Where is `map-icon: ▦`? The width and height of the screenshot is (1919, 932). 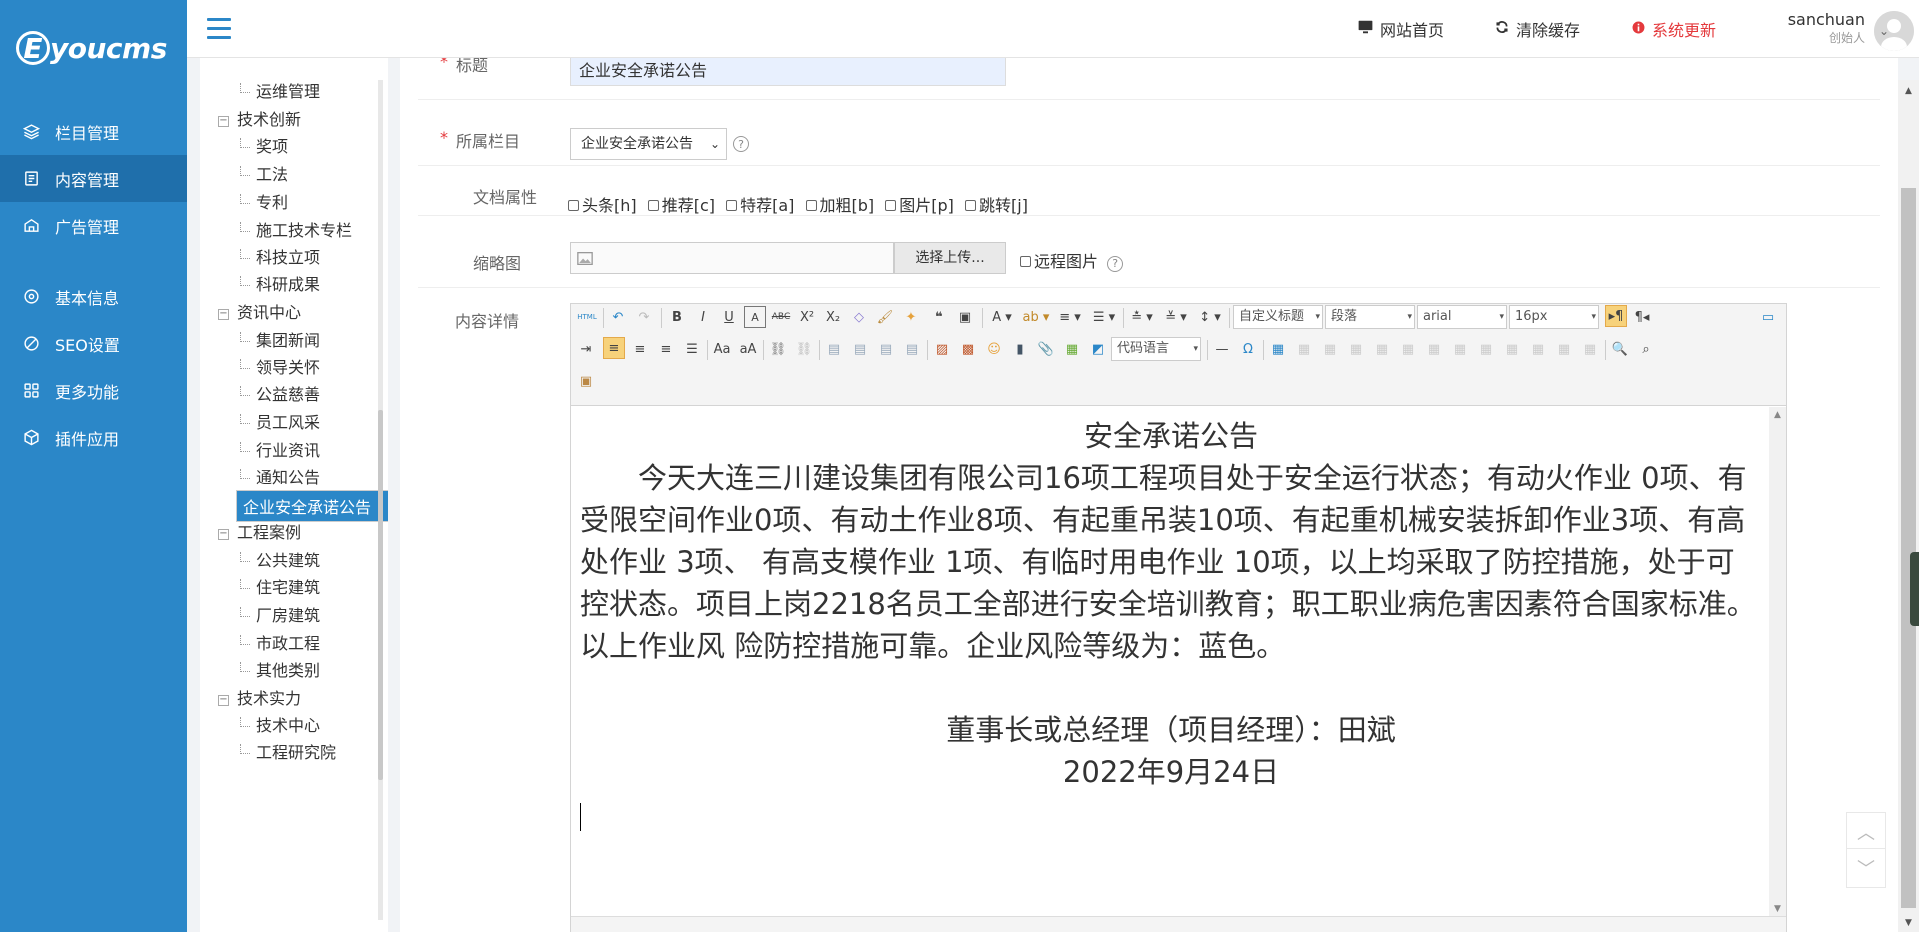 map-icon: ▦ is located at coordinates (1072, 349).